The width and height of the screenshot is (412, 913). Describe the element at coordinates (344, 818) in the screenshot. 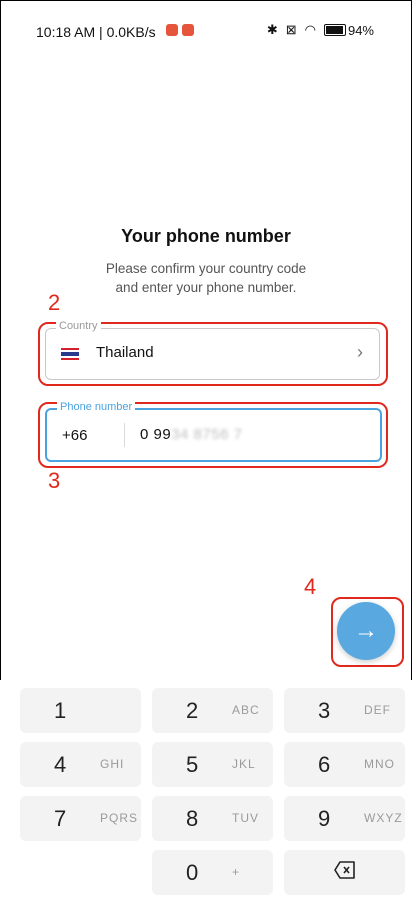

I see `key-9: 9 WXYZ` at that location.